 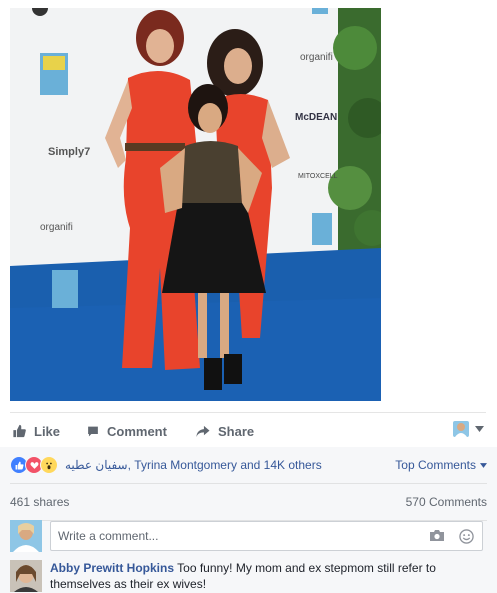 I want to click on speech-bubble-icon, so click(x=93, y=431).